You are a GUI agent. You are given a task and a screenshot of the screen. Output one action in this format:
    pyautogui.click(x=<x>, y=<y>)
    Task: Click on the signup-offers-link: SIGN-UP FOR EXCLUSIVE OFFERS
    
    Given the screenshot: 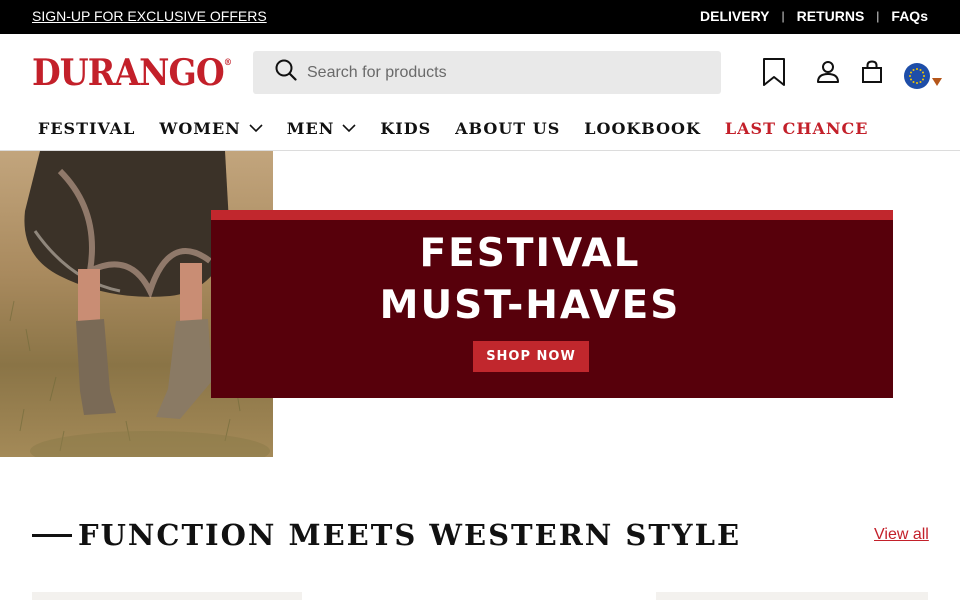 What is the action you would take?
    pyautogui.click(x=149, y=16)
    